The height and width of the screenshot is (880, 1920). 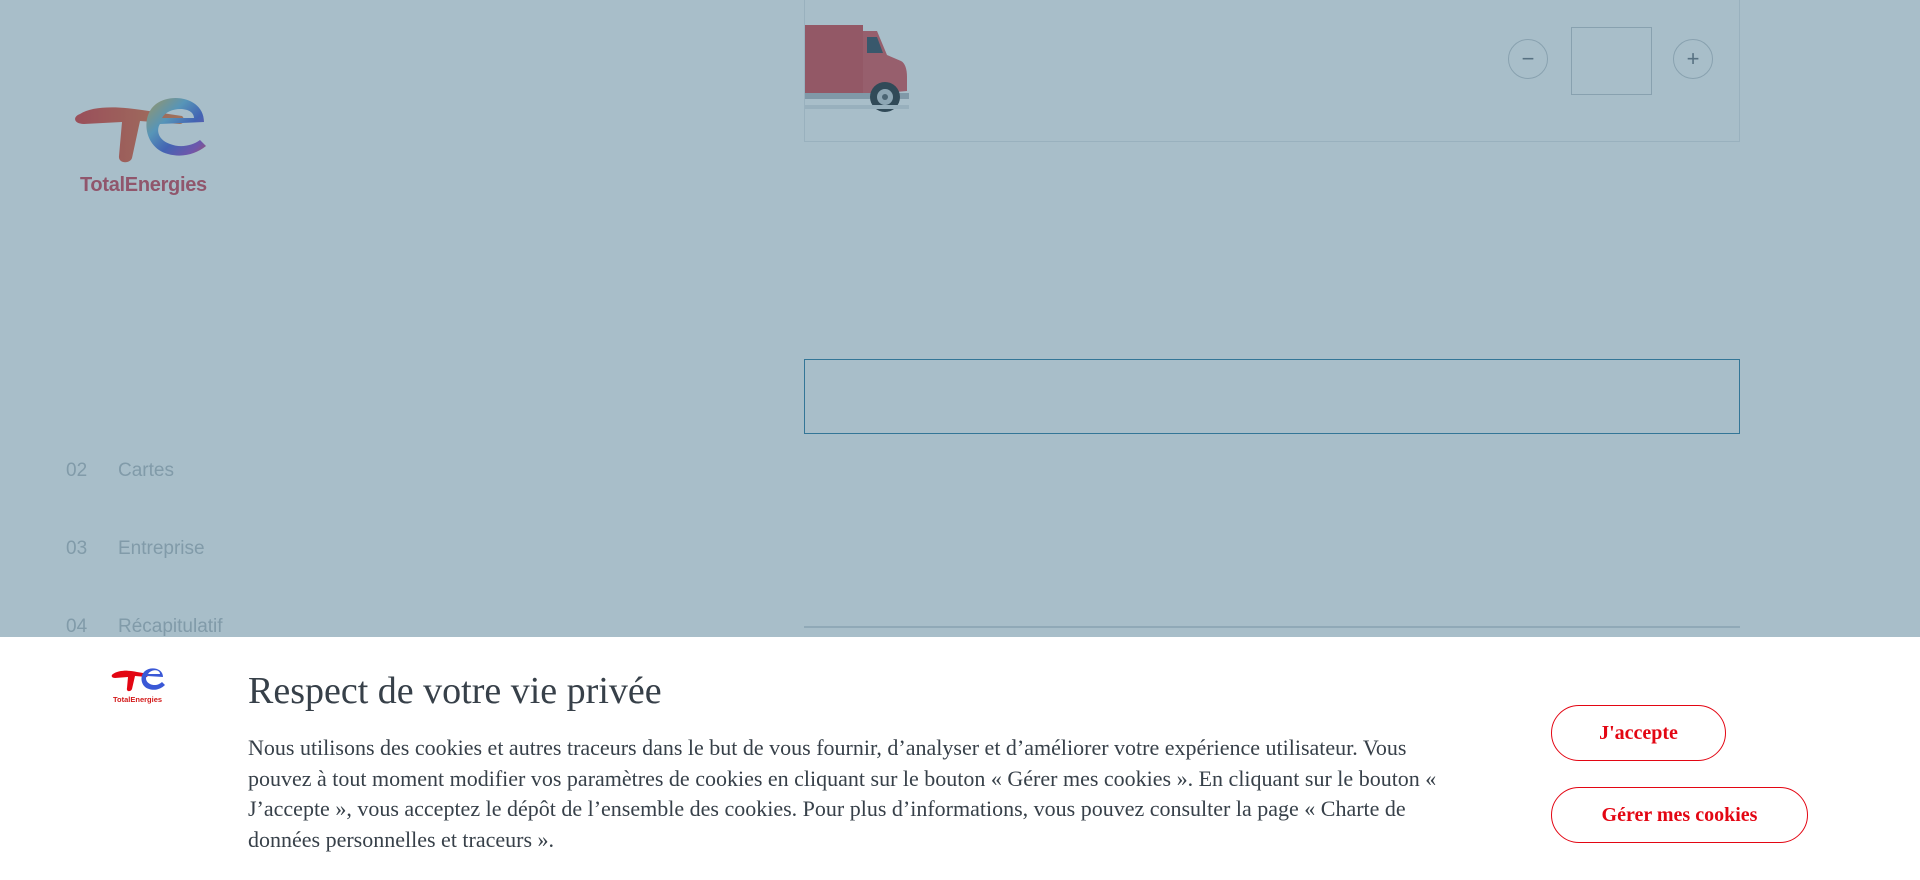 I want to click on logo-mark-icon, so click(x=138, y=680).